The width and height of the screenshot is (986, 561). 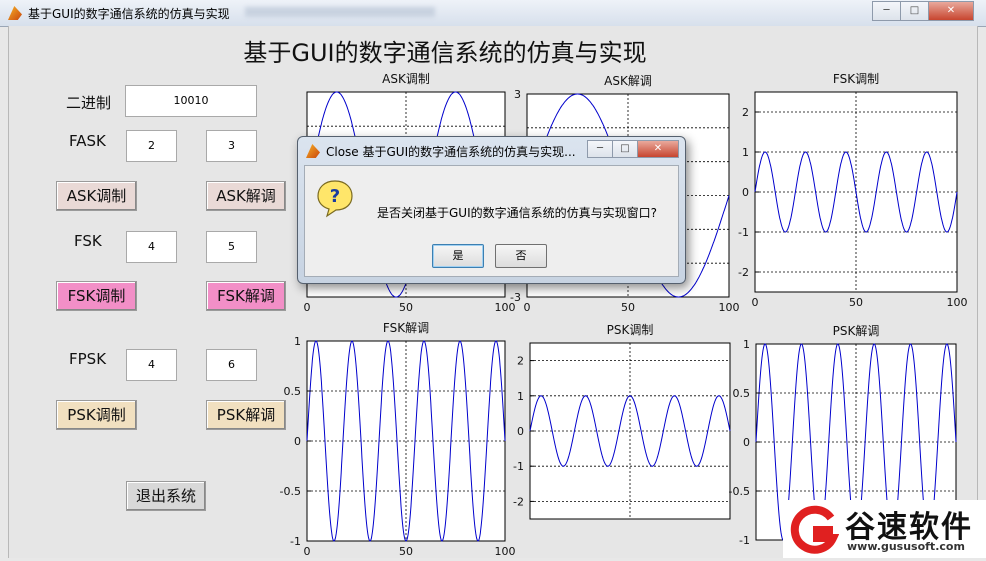 I want to click on question-icon: ?, so click(x=335, y=199).